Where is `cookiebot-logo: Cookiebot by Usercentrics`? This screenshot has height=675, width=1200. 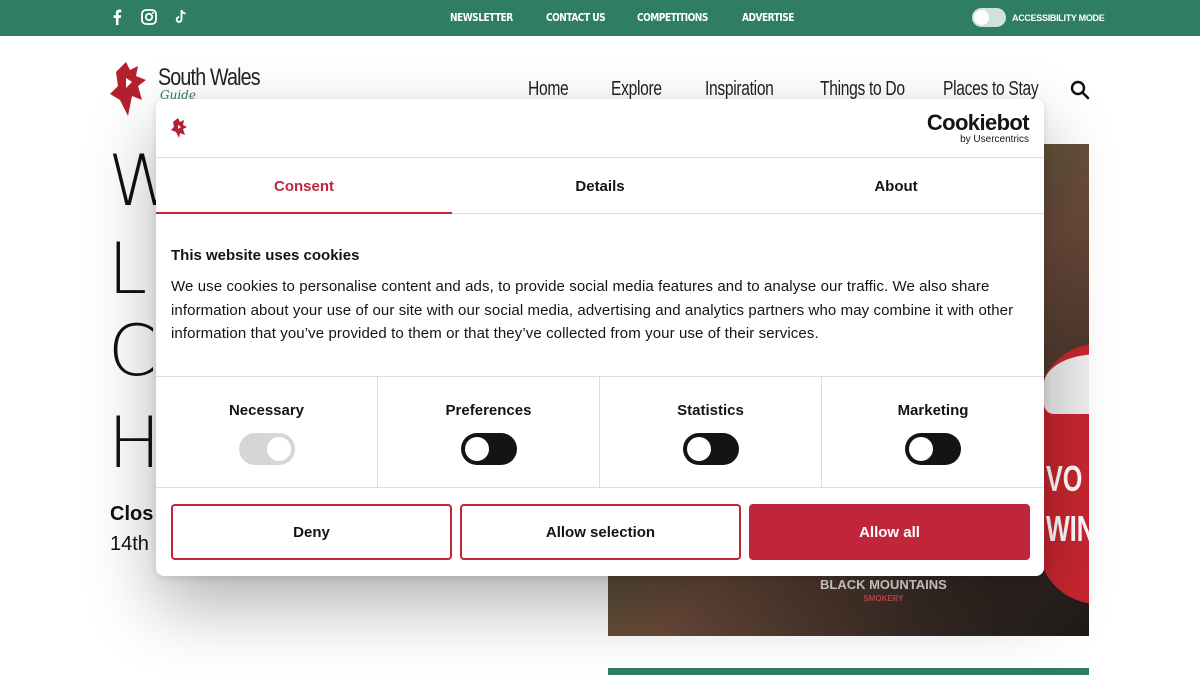
cookiebot-logo: Cookiebot by Usercentrics is located at coordinates (978, 128).